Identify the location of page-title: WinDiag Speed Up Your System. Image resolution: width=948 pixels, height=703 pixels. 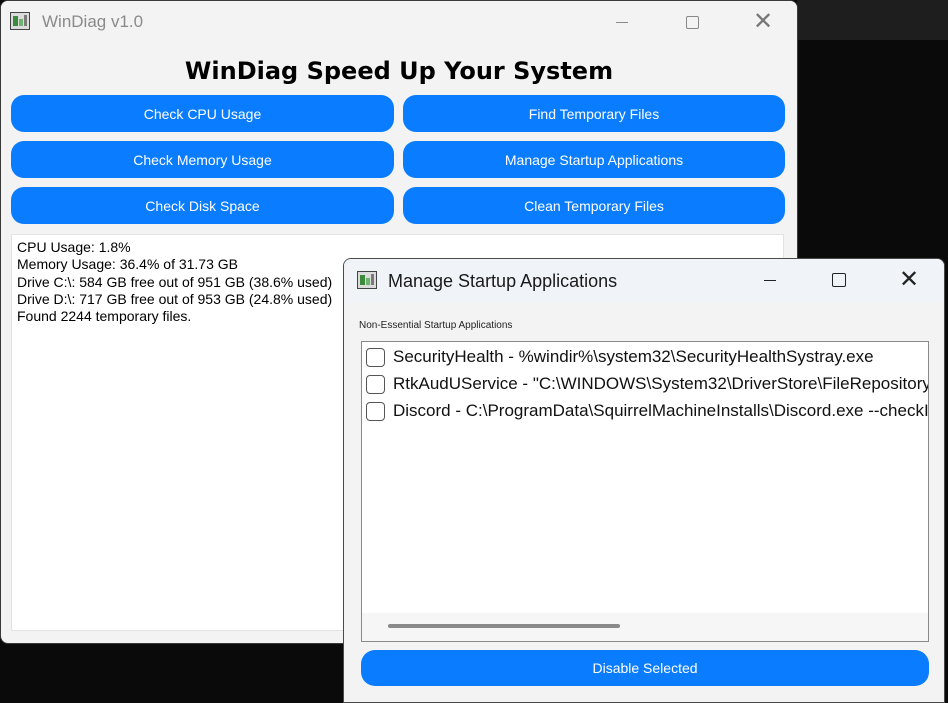
(399, 71).